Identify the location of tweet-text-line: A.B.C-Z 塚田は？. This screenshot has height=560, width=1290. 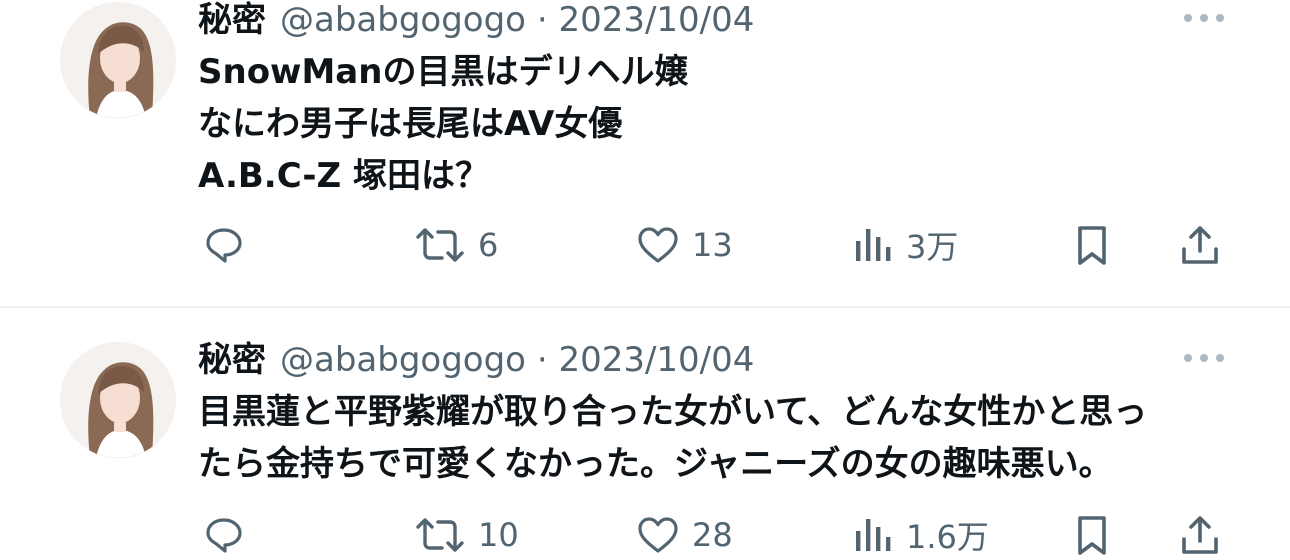
(344, 176).